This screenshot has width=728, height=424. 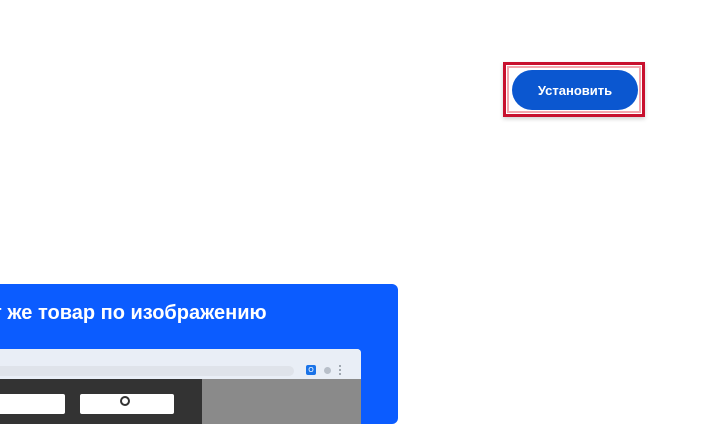 What do you see at coordinates (311, 370) in the screenshot?
I see `extension-icon: O` at bounding box center [311, 370].